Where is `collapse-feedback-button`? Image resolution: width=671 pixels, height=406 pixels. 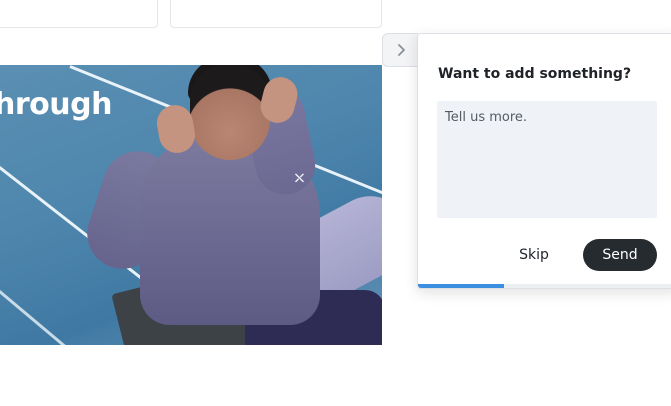 collapse-feedback-button is located at coordinates (400, 50).